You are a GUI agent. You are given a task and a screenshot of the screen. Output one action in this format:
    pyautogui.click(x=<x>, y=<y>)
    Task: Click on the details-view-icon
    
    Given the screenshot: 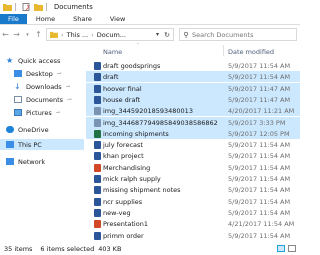 What is the action you would take?
    pyautogui.click(x=281, y=248)
    